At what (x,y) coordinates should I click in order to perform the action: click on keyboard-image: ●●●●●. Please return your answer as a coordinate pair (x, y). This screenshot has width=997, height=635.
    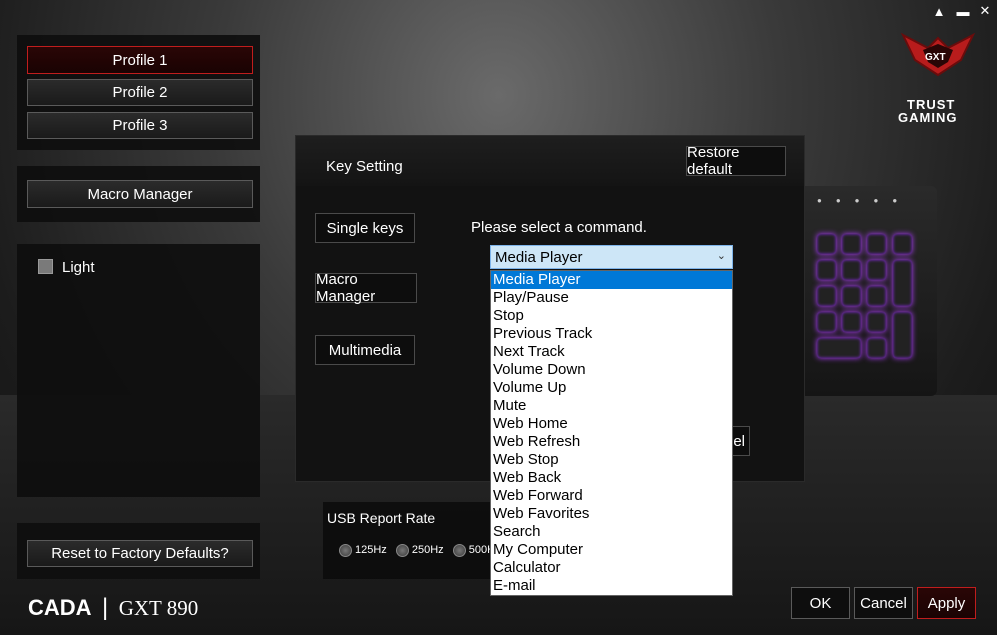
    Looking at the image, I should click on (867, 291).